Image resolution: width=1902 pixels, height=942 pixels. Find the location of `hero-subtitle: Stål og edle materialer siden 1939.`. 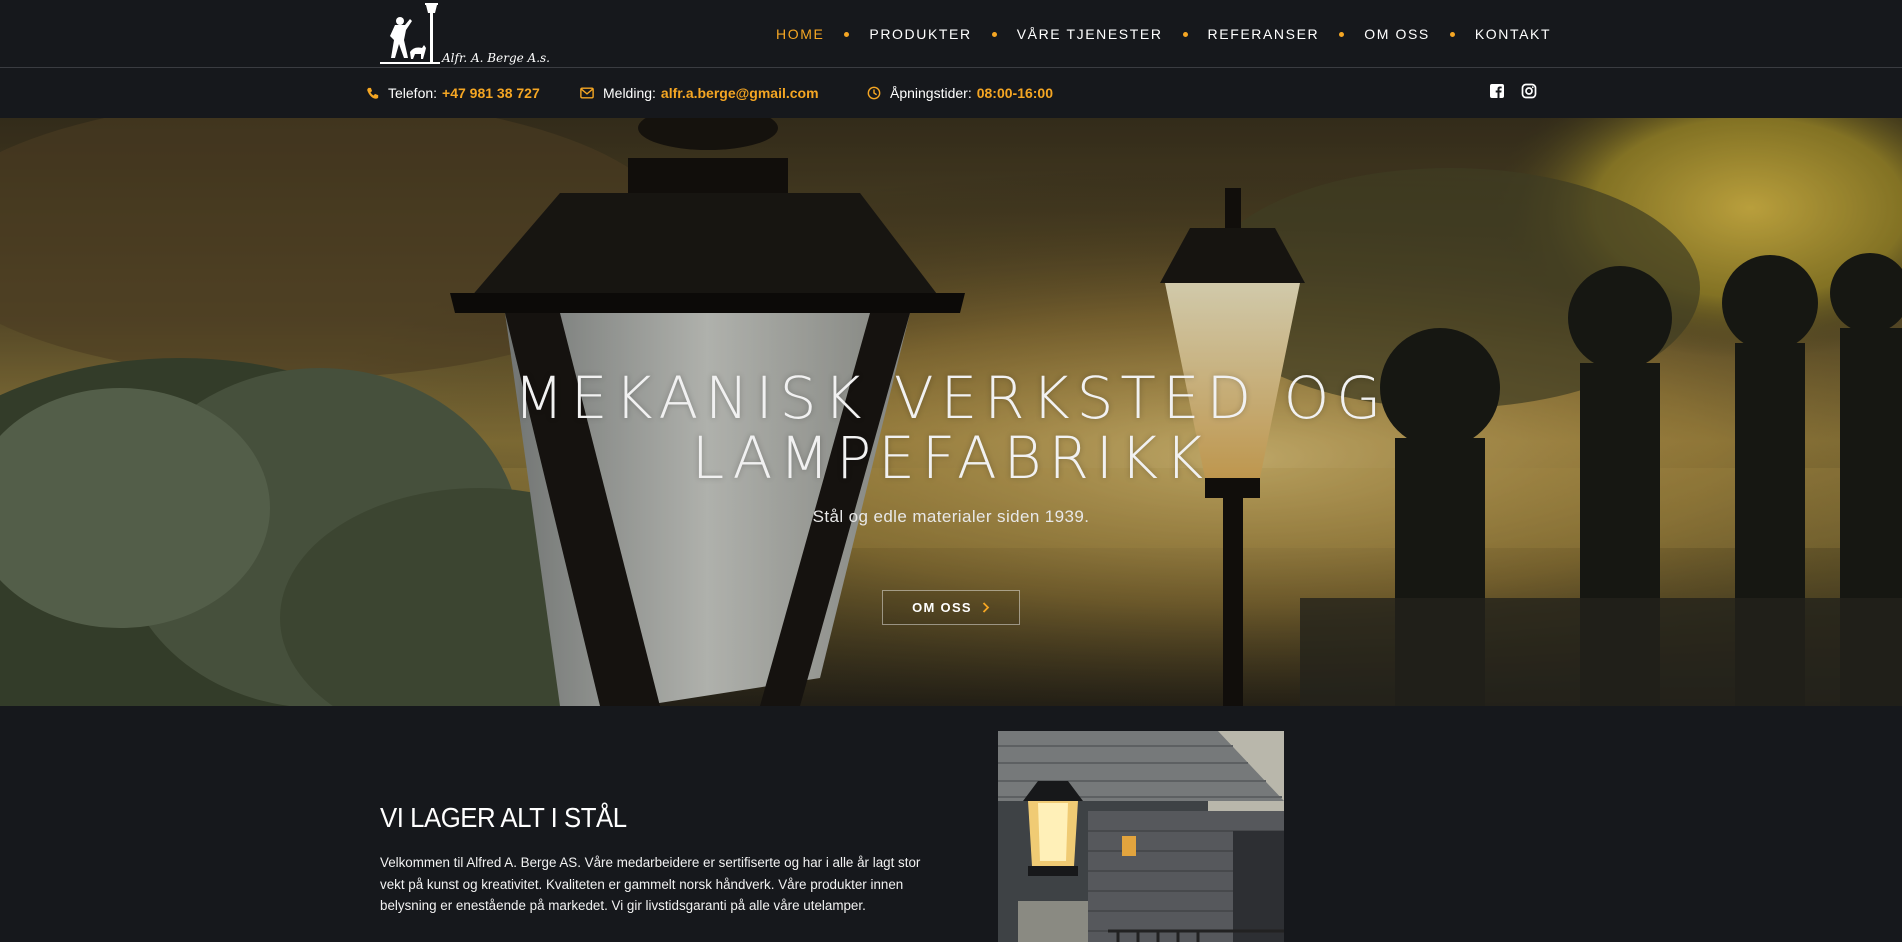

hero-subtitle: Stål og edle materialer siden 1939. is located at coordinates (951, 516).